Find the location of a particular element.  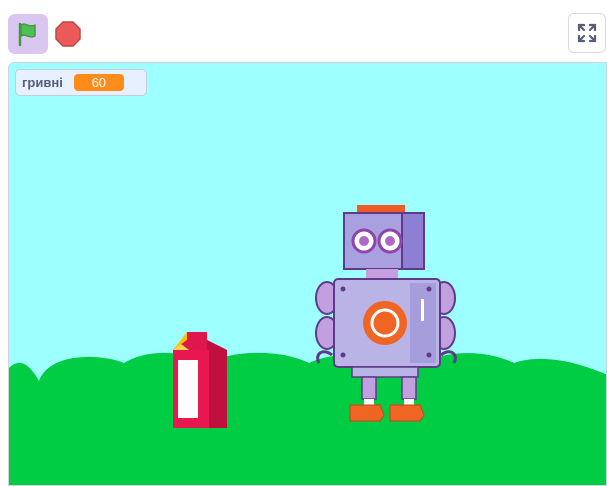

stop-sign-icon is located at coordinates (68, 34).